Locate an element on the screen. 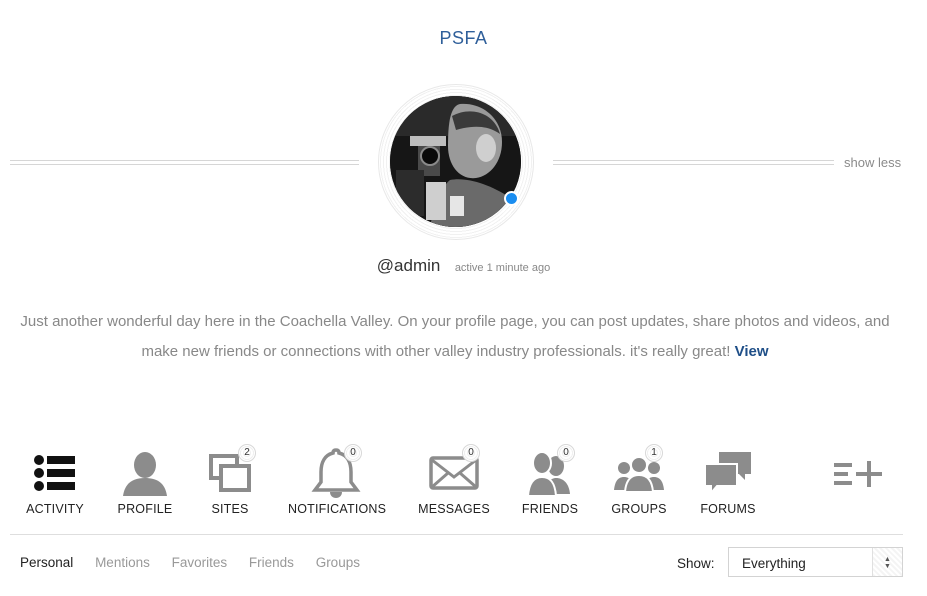  nav-item-notifications: 0 NOTIFICATIONS is located at coordinates (337, 484).